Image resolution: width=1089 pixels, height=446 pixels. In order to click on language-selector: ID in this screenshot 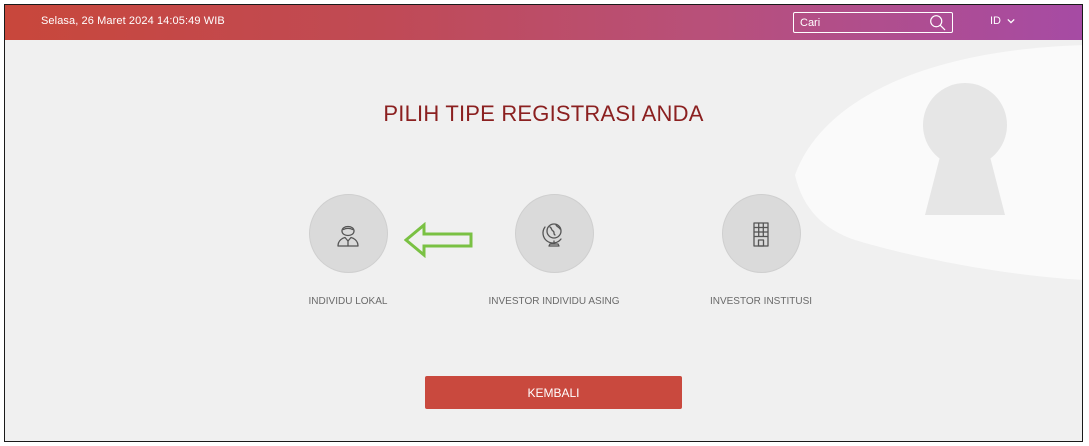, I will do `click(1002, 21)`.